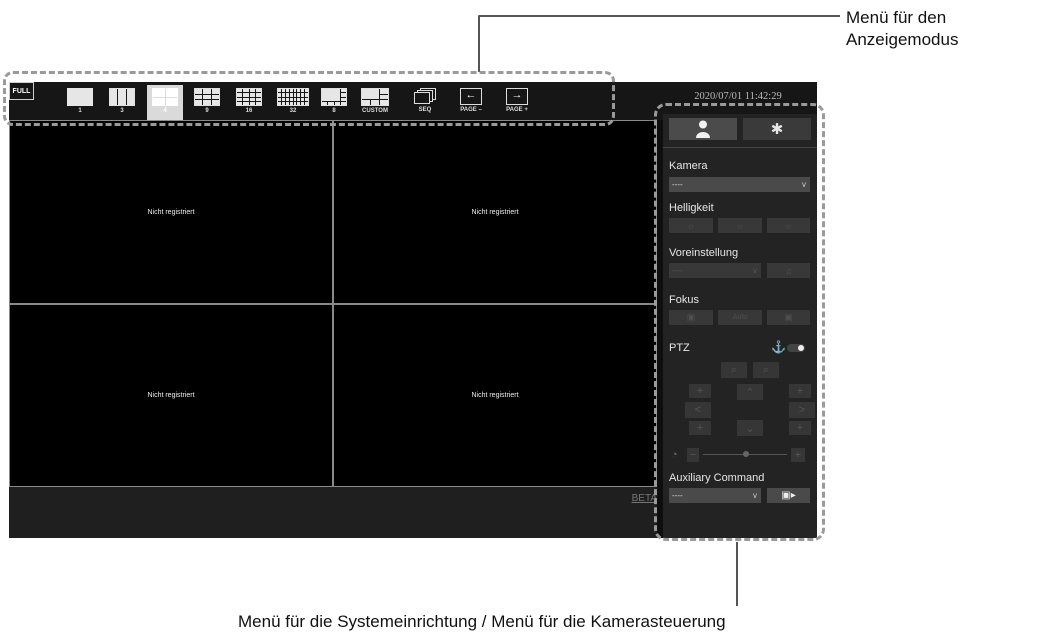  What do you see at coordinates (896, 17) in the screenshot?
I see `callout-top-line1: Menü für den` at bounding box center [896, 17].